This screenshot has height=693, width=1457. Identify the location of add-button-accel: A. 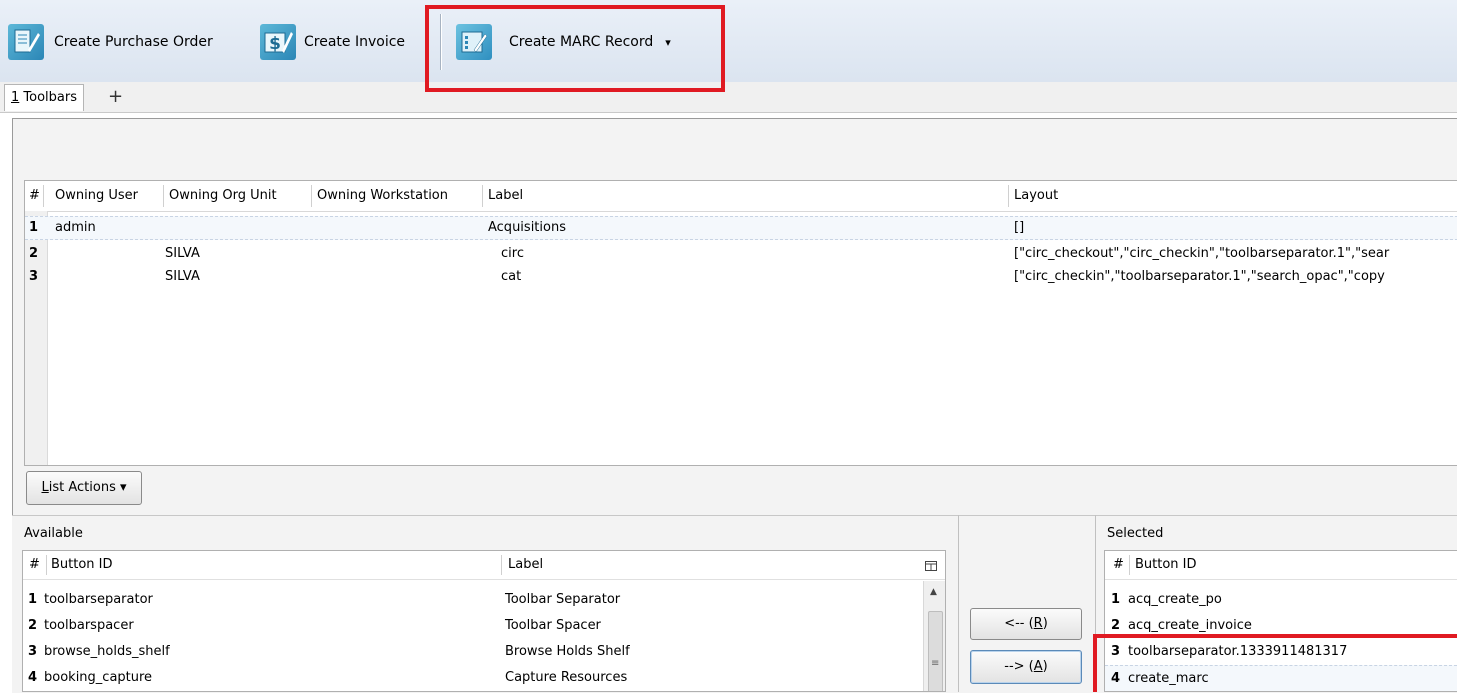
(1038, 666).